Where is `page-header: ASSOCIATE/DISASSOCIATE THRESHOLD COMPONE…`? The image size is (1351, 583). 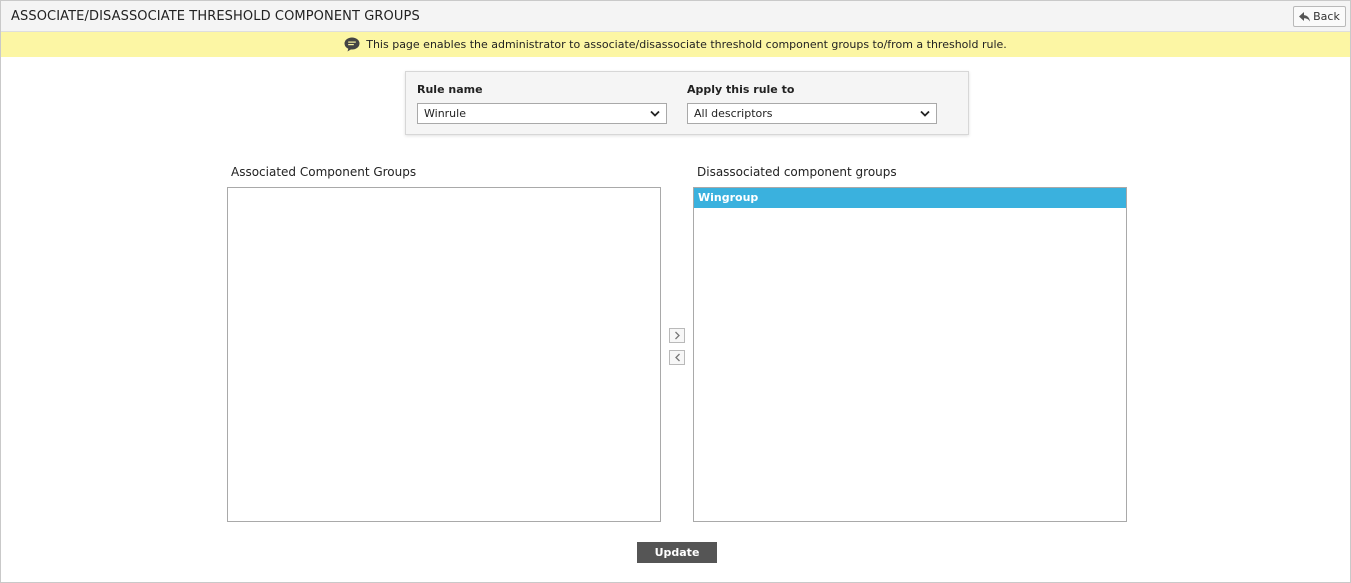 page-header: ASSOCIATE/DISASSOCIATE THRESHOLD COMPONE… is located at coordinates (675, 16).